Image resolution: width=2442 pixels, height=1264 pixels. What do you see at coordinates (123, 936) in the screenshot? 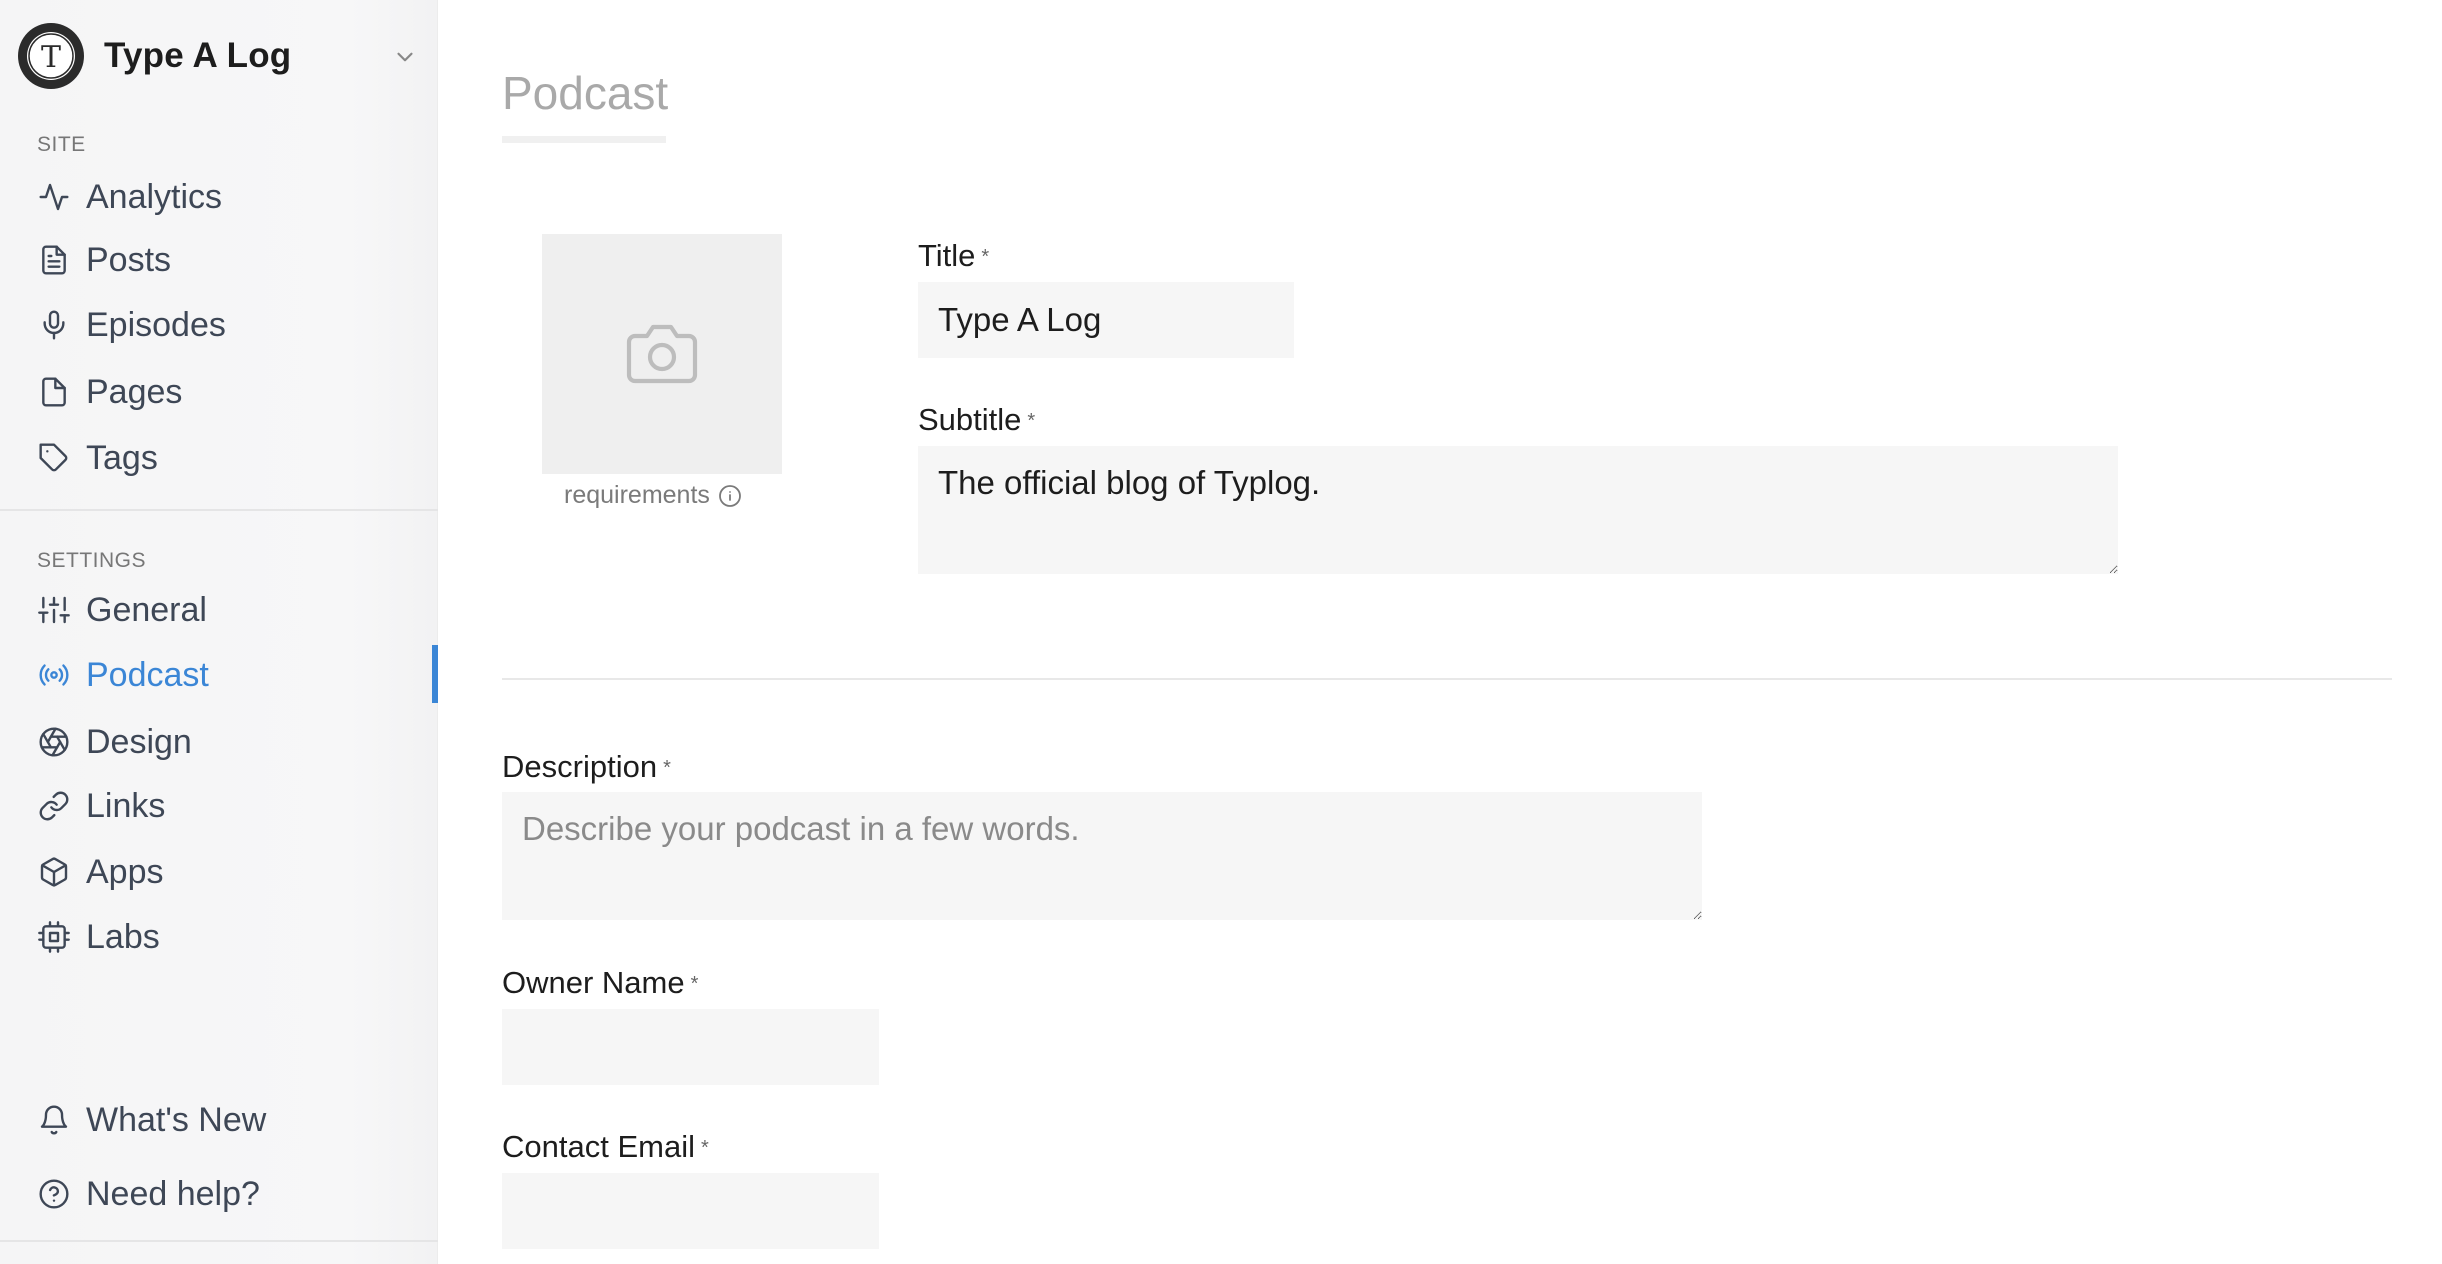
I see `sidebar-item-label: Labs` at bounding box center [123, 936].